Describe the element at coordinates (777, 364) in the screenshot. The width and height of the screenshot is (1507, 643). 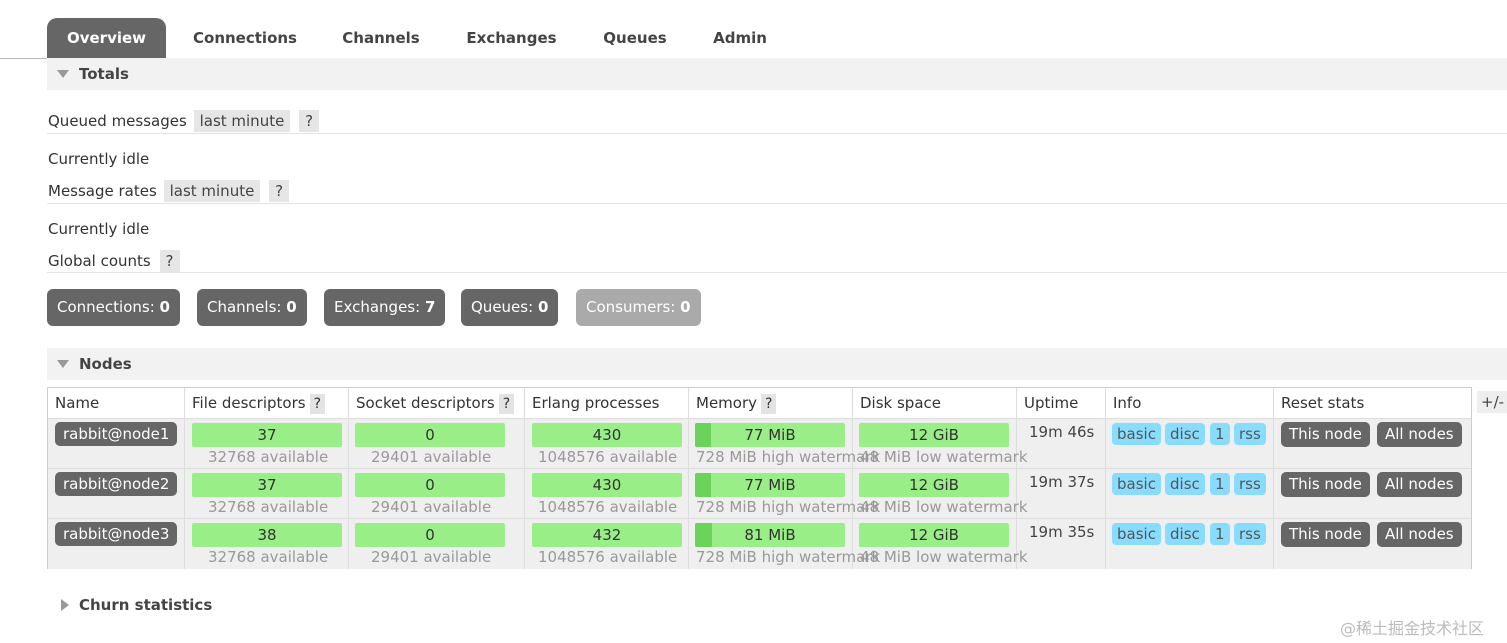
I see `nodes-section-header: Nodes` at that location.